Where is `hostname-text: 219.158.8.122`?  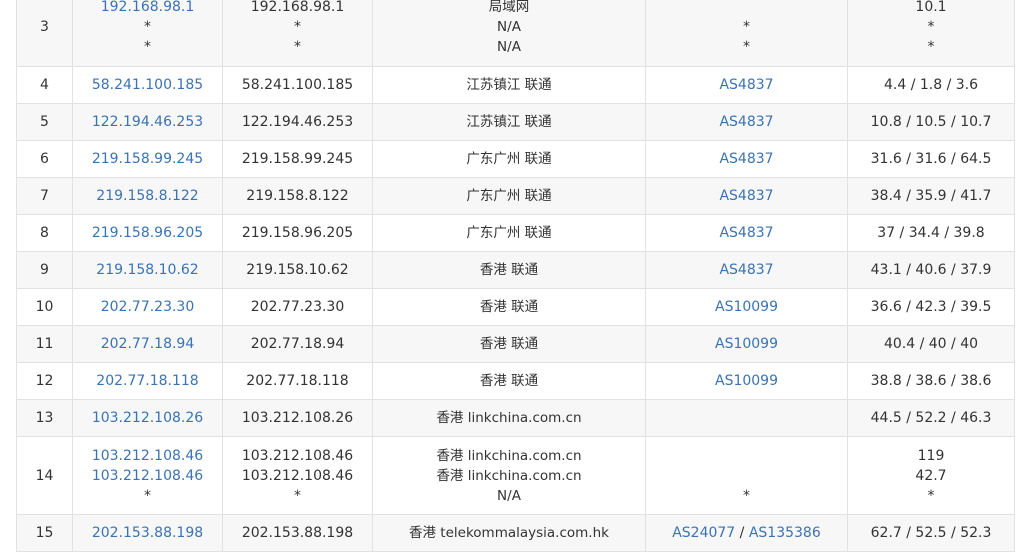 hostname-text: 219.158.8.122 is located at coordinates (297, 196).